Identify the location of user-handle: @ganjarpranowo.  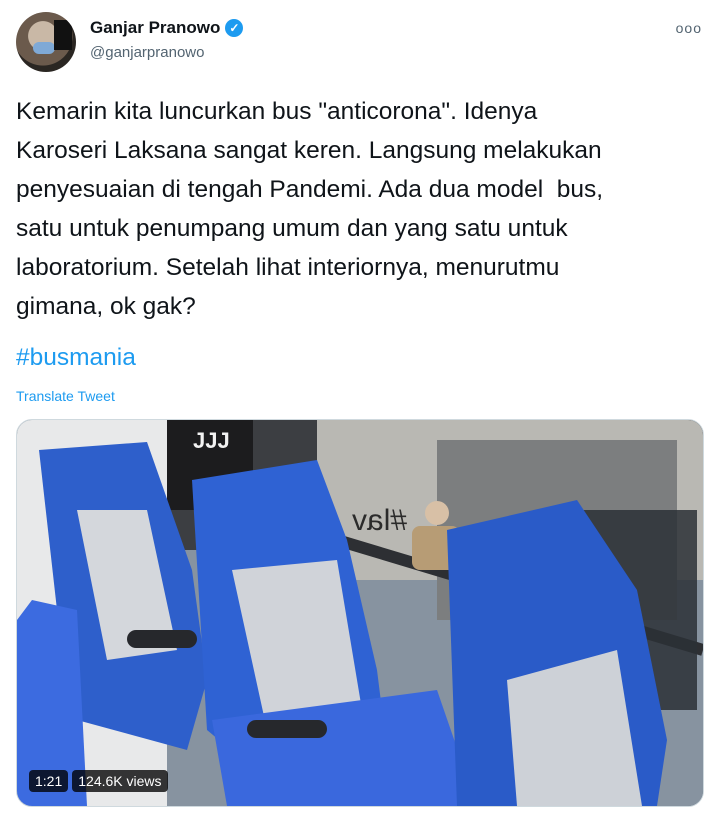
(147, 52).